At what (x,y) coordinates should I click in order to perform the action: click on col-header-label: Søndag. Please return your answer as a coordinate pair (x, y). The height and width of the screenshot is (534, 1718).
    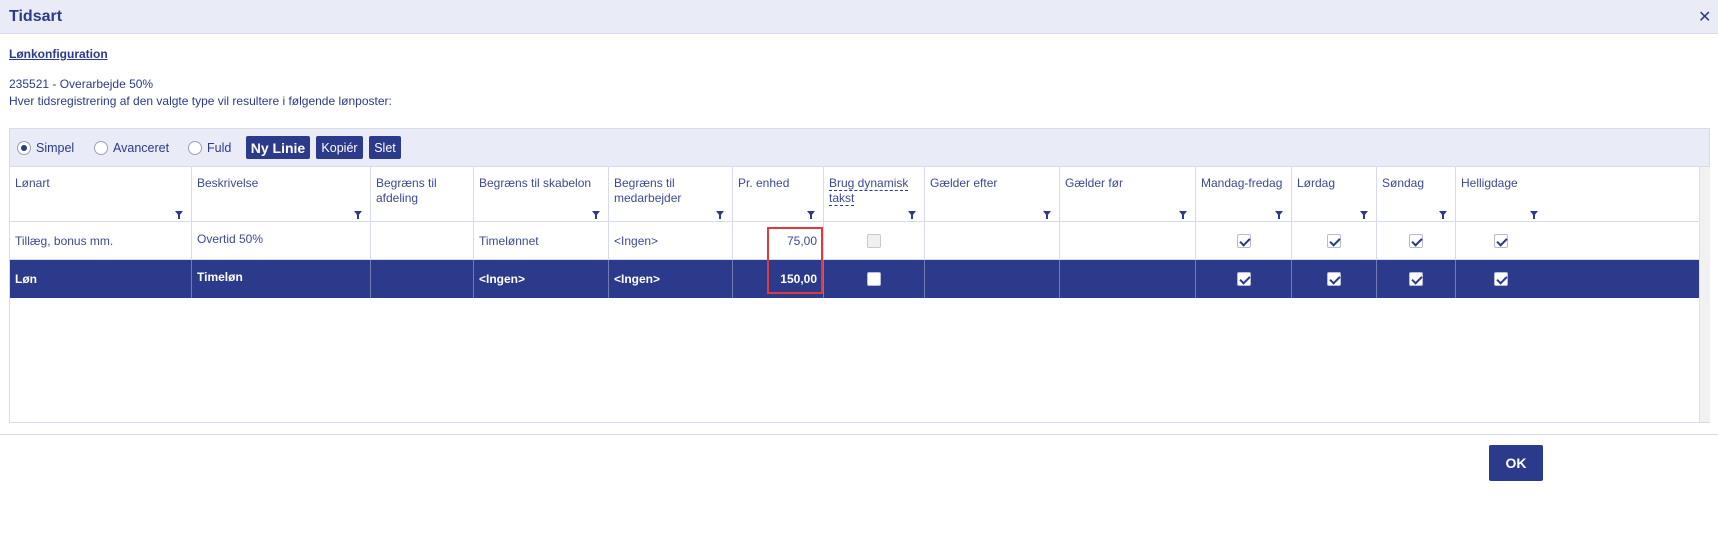
    Looking at the image, I should click on (1403, 183).